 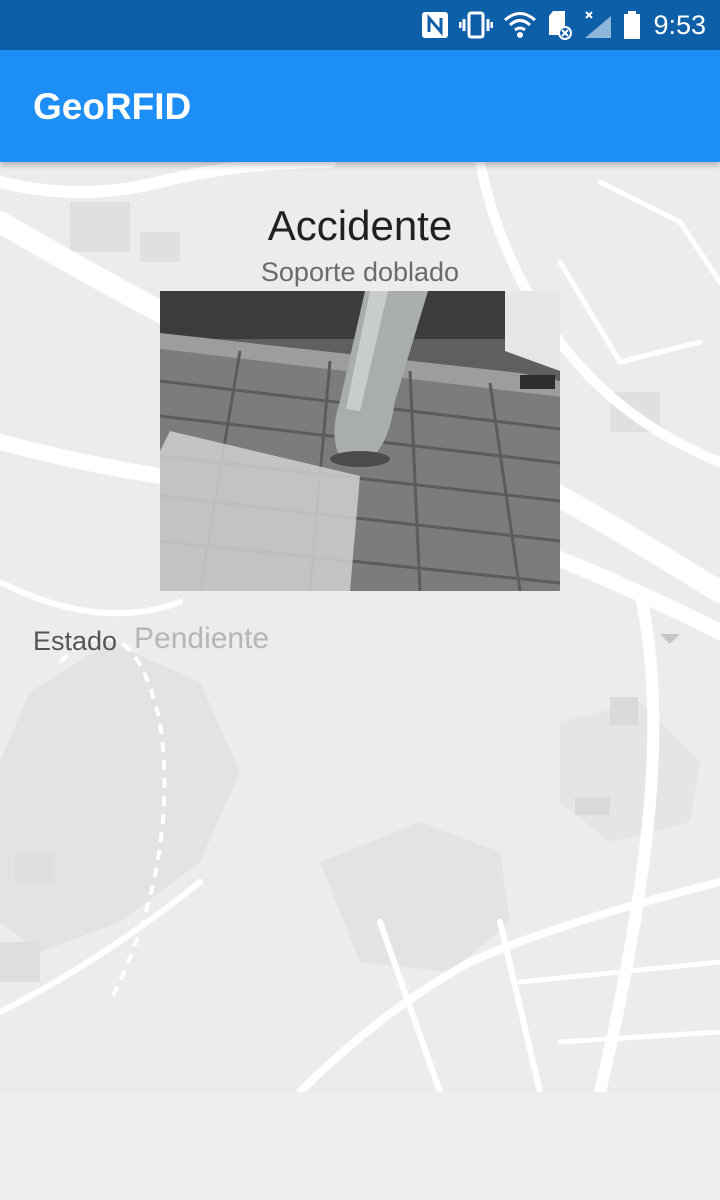 What do you see at coordinates (360, 106) in the screenshot?
I see `app-bar: GeoRFID` at bounding box center [360, 106].